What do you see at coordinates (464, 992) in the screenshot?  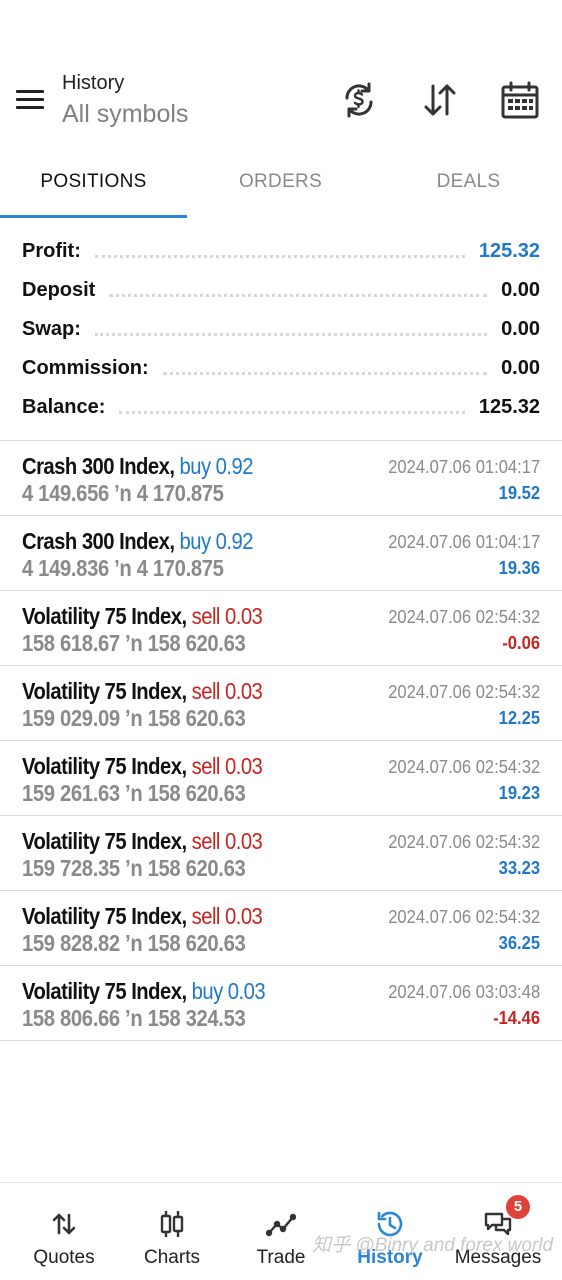 I see `position-time: 2024.07.06 03:03:48` at bounding box center [464, 992].